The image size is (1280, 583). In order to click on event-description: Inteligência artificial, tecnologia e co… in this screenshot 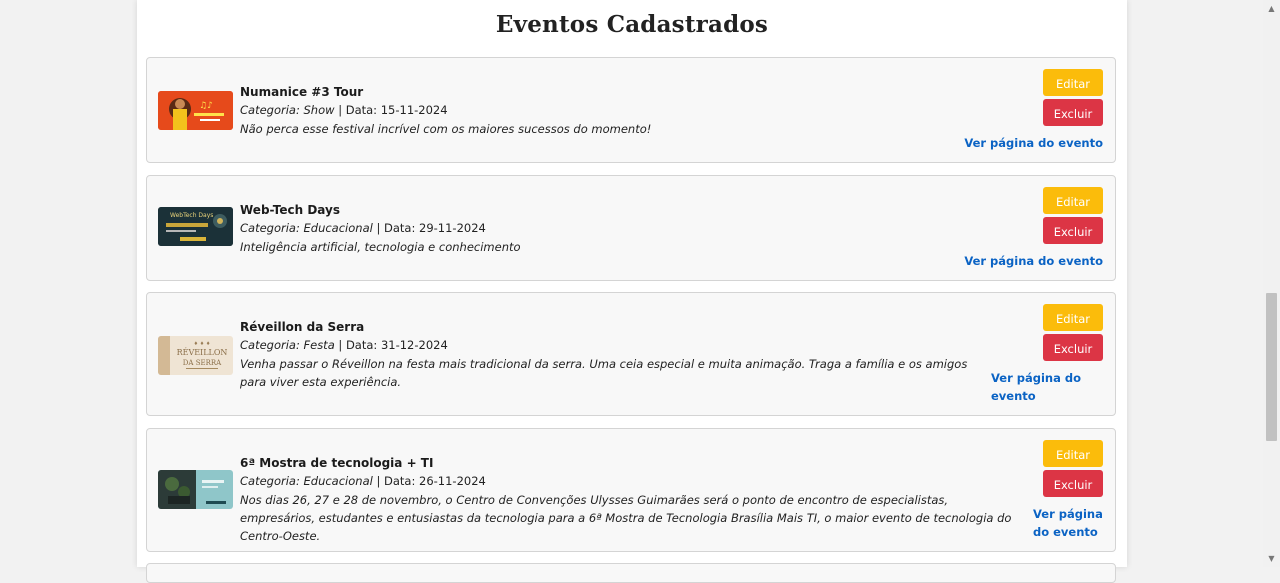, I will do `click(380, 247)`.